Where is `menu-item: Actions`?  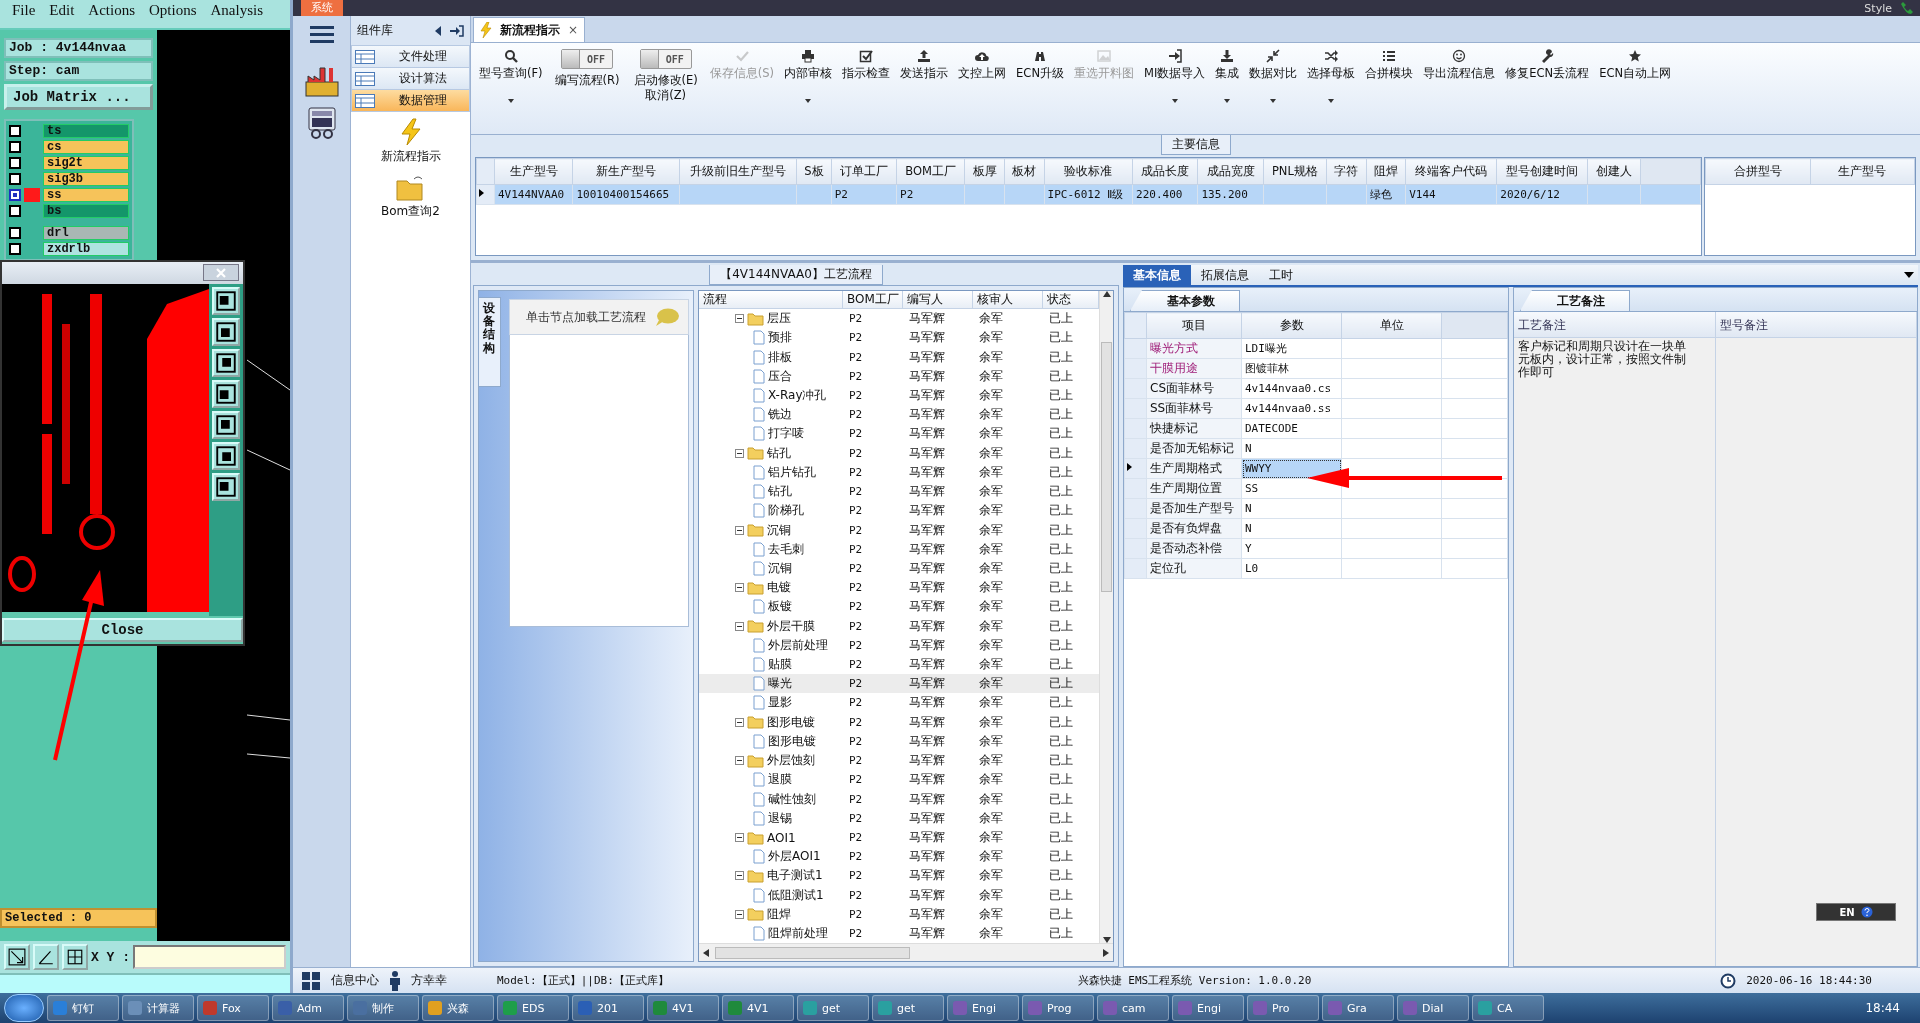
menu-item: Actions is located at coordinates (111, 10).